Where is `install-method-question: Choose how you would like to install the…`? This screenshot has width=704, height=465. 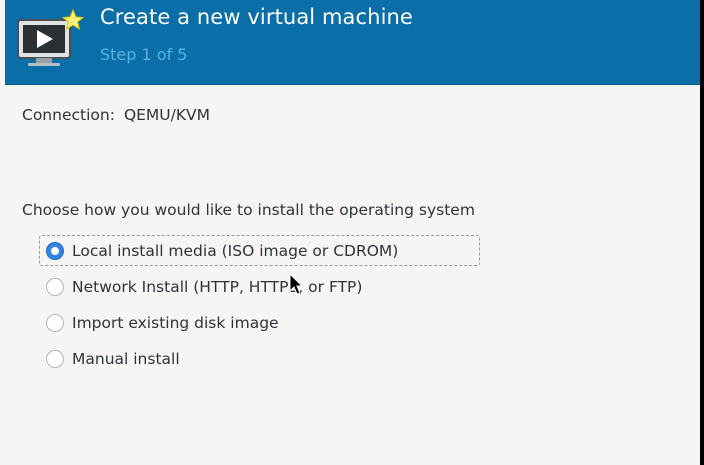
install-method-question: Choose how you would like to install the… is located at coordinates (248, 210).